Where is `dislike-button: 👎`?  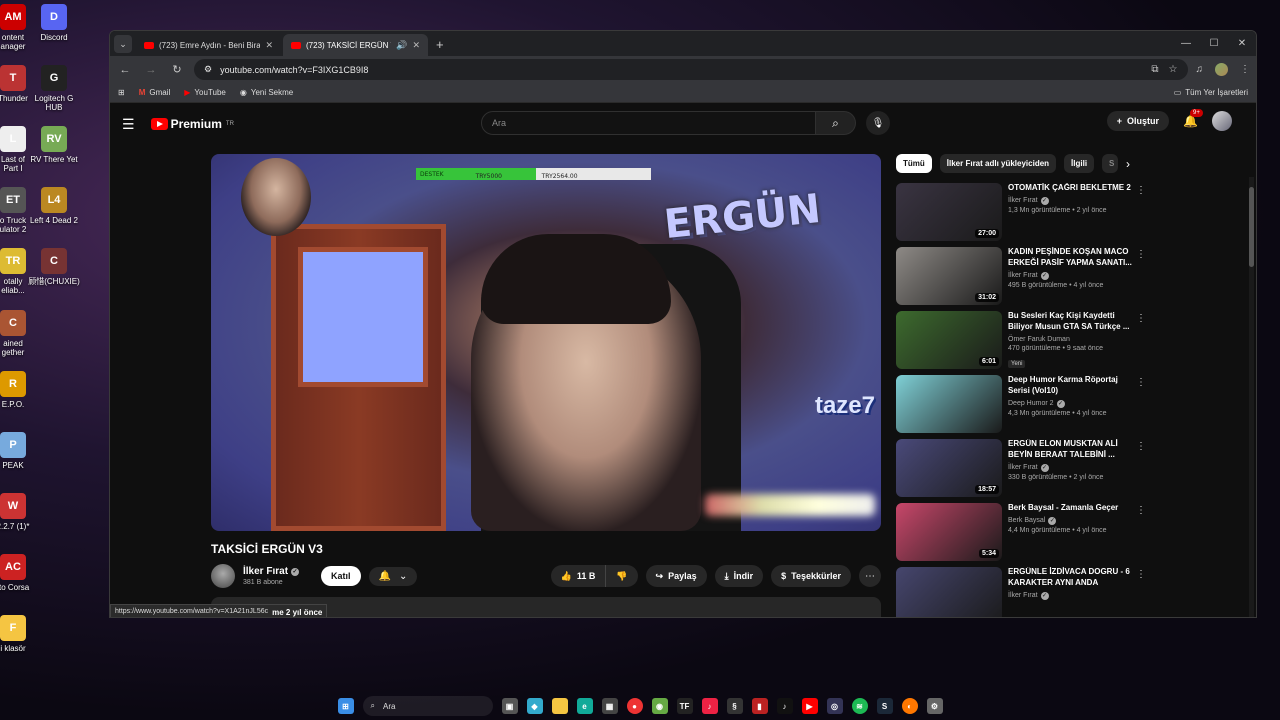 dislike-button: 👎 is located at coordinates (622, 576).